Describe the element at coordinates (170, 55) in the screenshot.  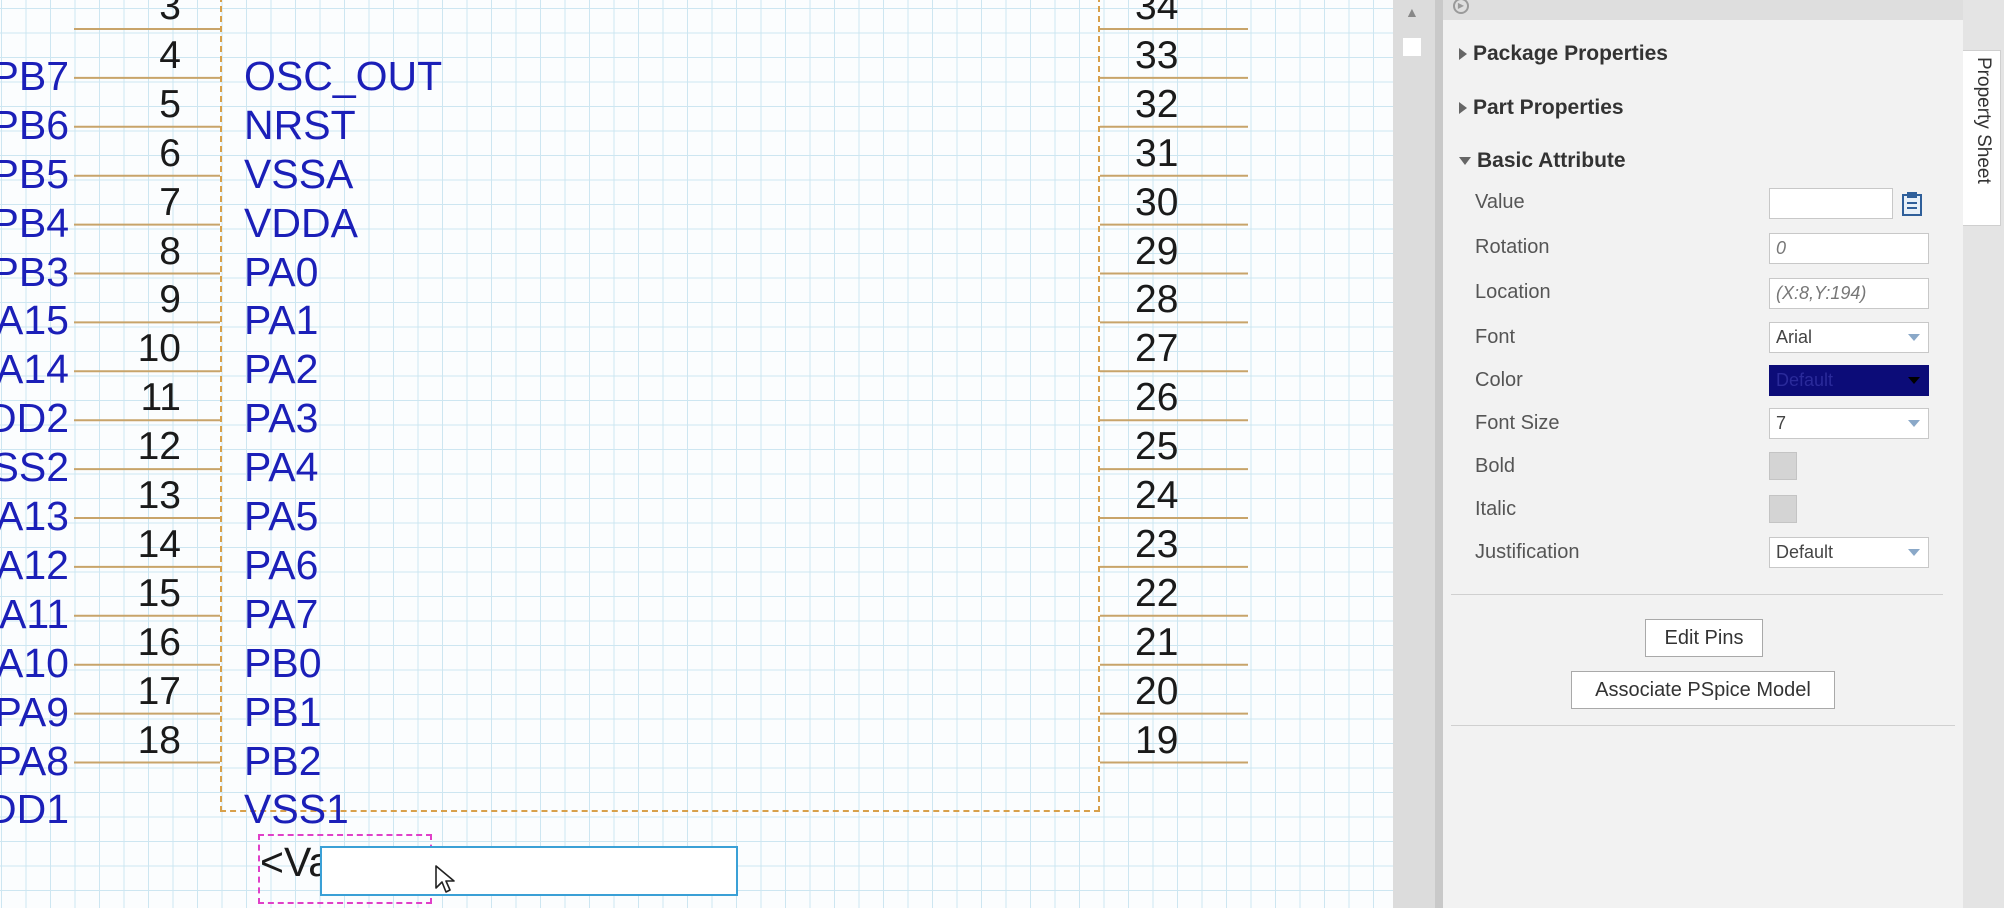
I see `pin-number: 4` at that location.